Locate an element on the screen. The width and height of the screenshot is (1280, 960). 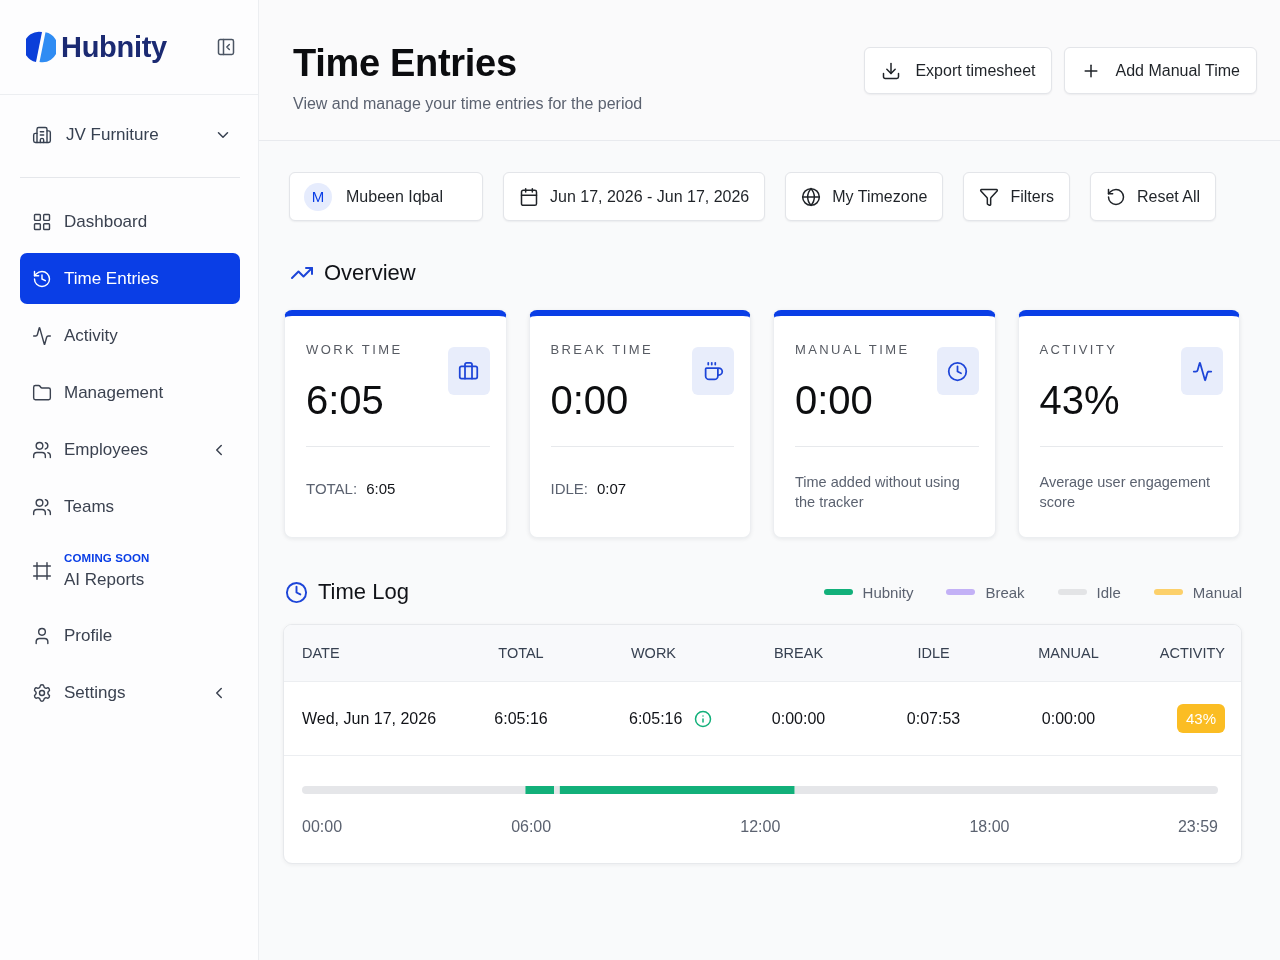
nav-item: COMING SOON AI Reports is located at coordinates (130, 571).